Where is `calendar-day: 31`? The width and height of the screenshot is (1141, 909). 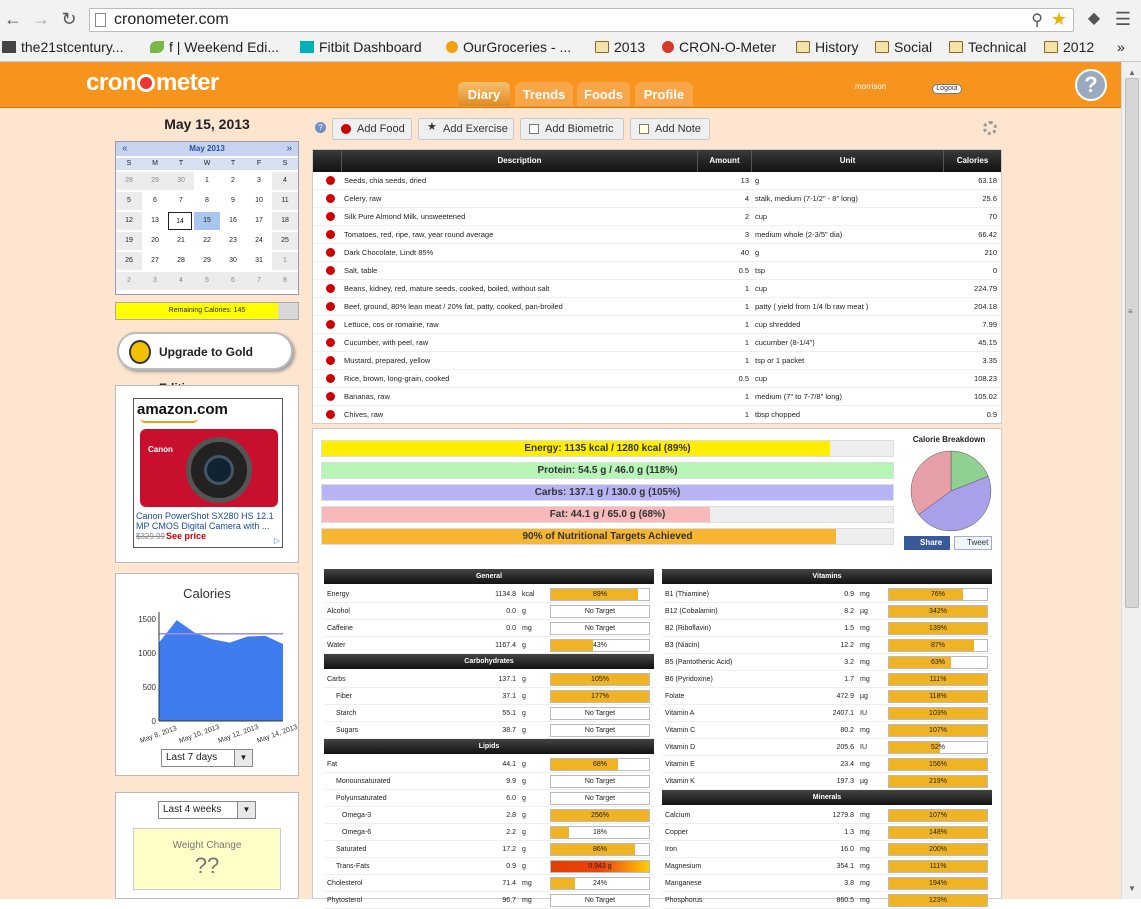 calendar-day: 31 is located at coordinates (259, 261).